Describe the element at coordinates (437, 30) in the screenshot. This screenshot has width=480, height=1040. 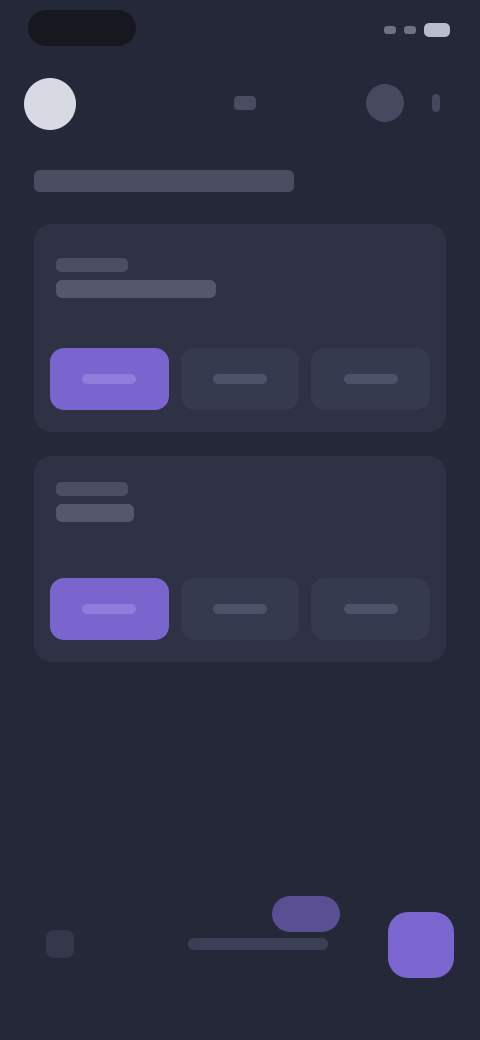
I see `battery-icon` at that location.